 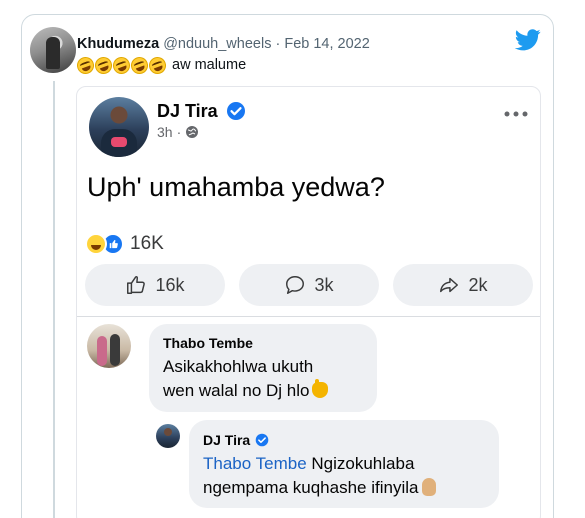 I want to click on reply-line-2: ngempama kuqhashe ifinyila, so click(x=311, y=487).